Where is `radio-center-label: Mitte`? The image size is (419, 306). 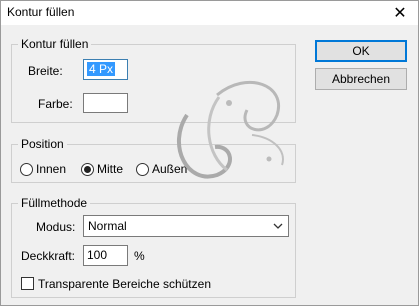 radio-center-label: Mitte is located at coordinates (110, 169).